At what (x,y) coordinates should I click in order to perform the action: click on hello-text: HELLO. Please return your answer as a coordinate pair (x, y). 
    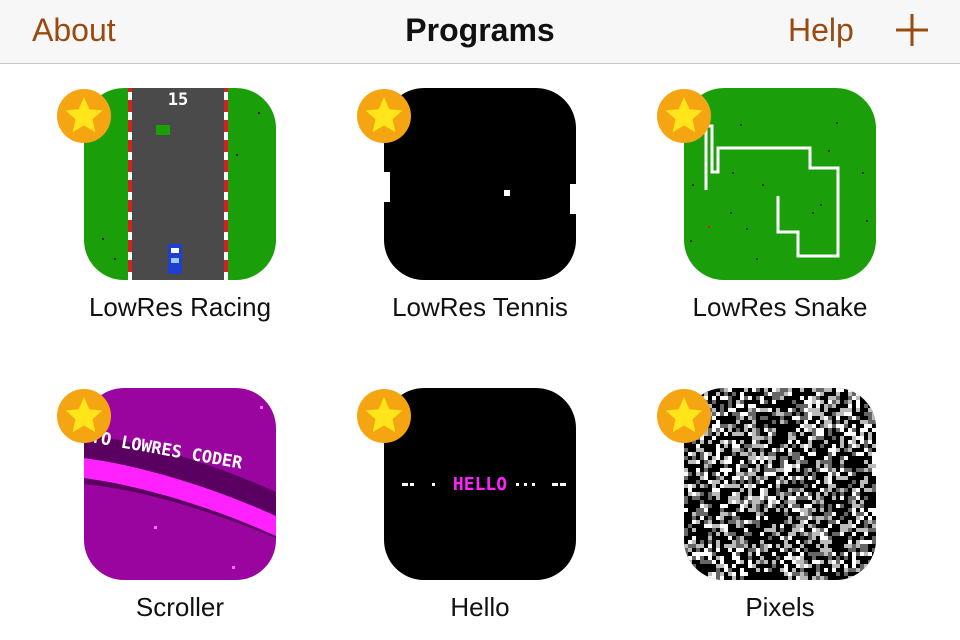
    Looking at the image, I should click on (480, 484).